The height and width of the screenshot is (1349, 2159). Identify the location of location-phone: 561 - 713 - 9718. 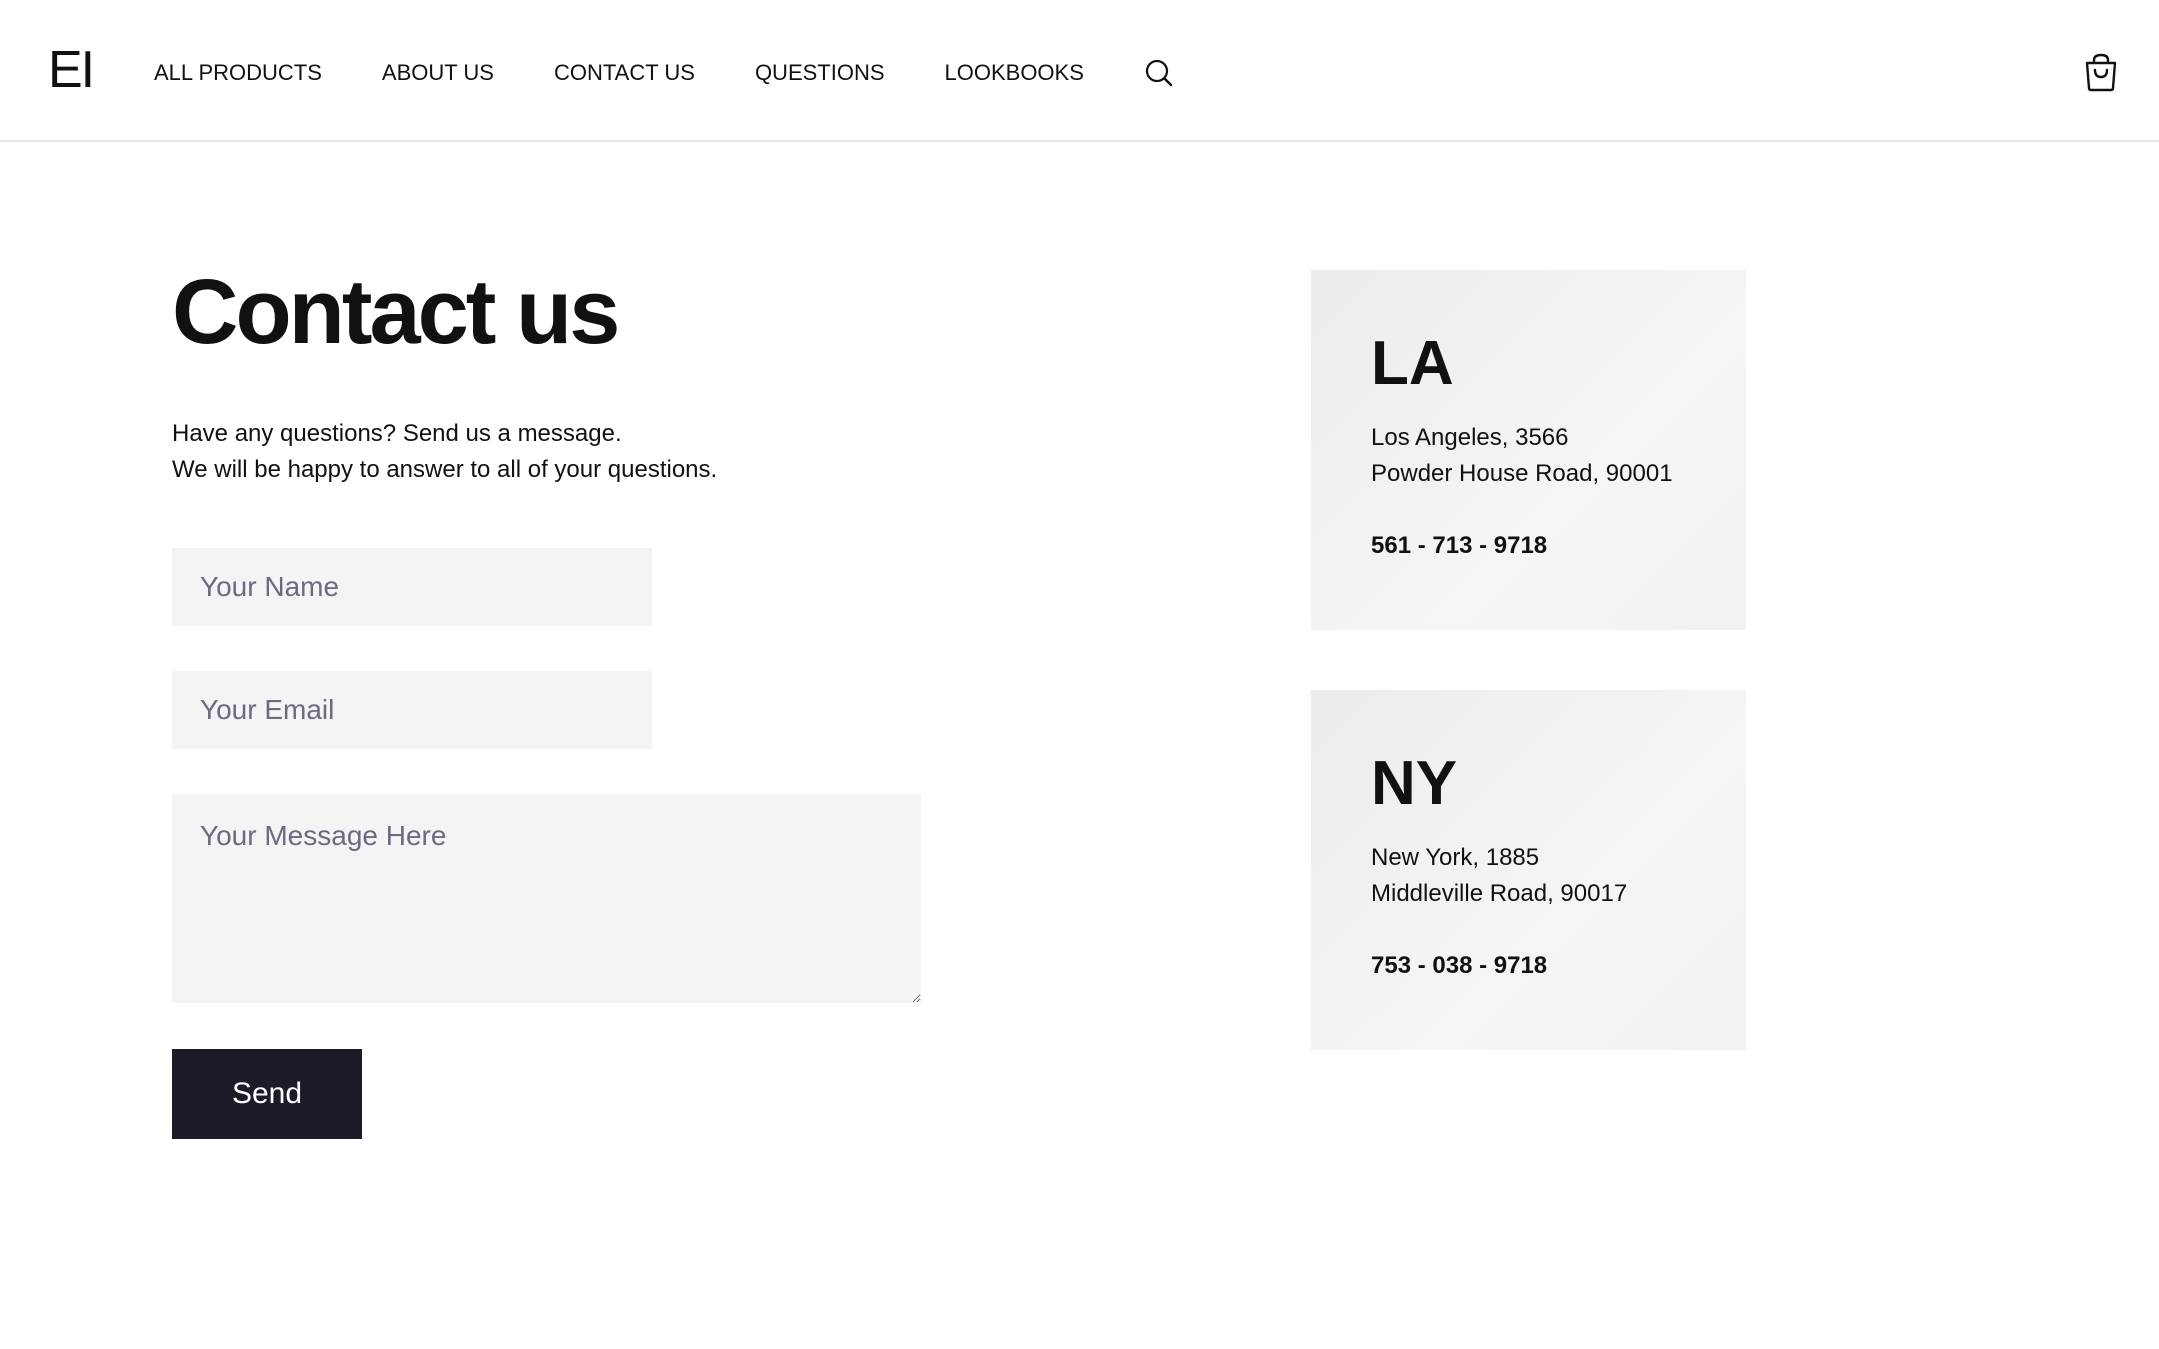
(1459, 545).